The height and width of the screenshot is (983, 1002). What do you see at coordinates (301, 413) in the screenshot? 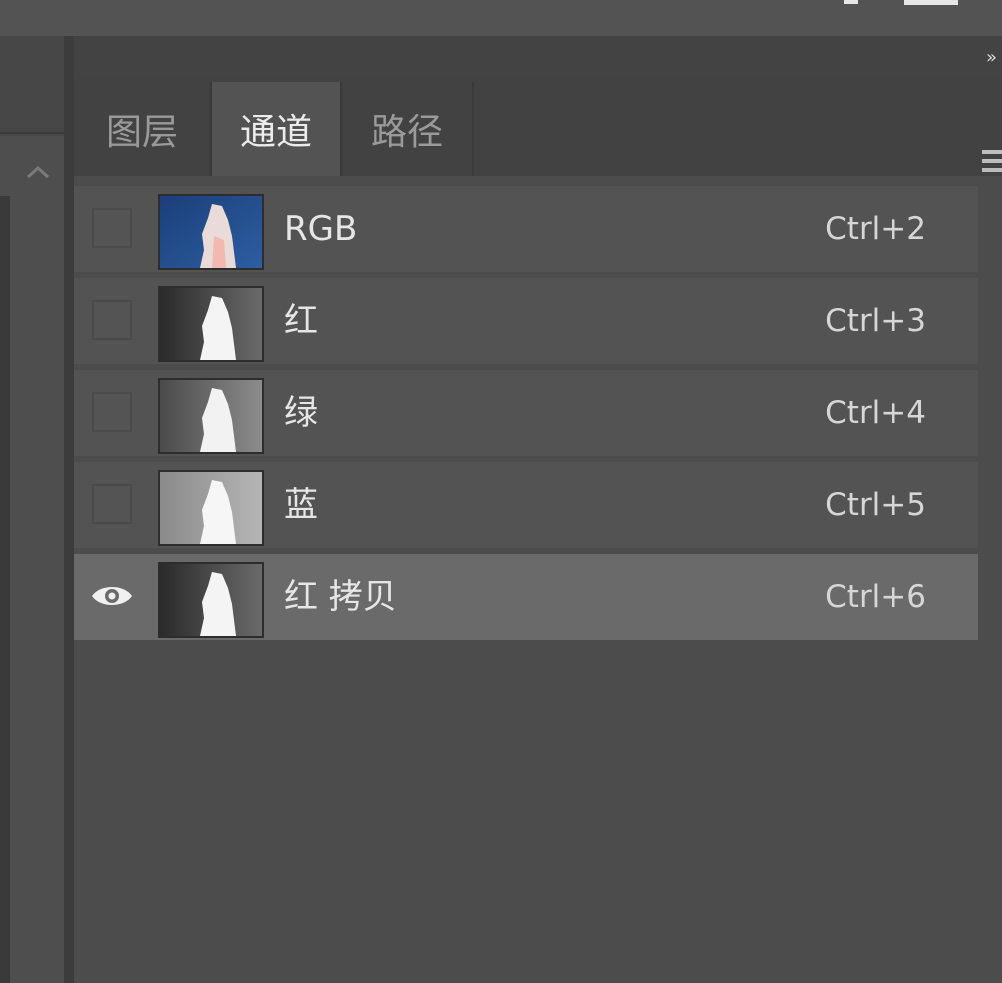
I see `channel-name: 绿` at bounding box center [301, 413].